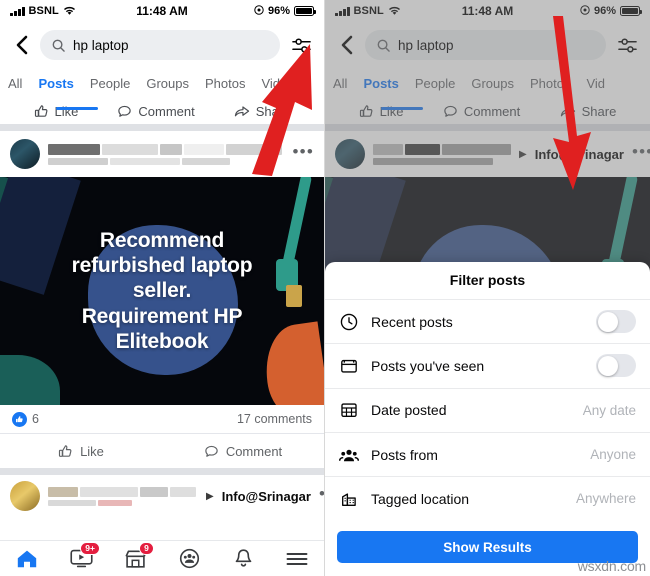 The height and width of the screenshot is (576, 650). Describe the element at coordinates (27, 559) in the screenshot. I see `nav-home` at that location.